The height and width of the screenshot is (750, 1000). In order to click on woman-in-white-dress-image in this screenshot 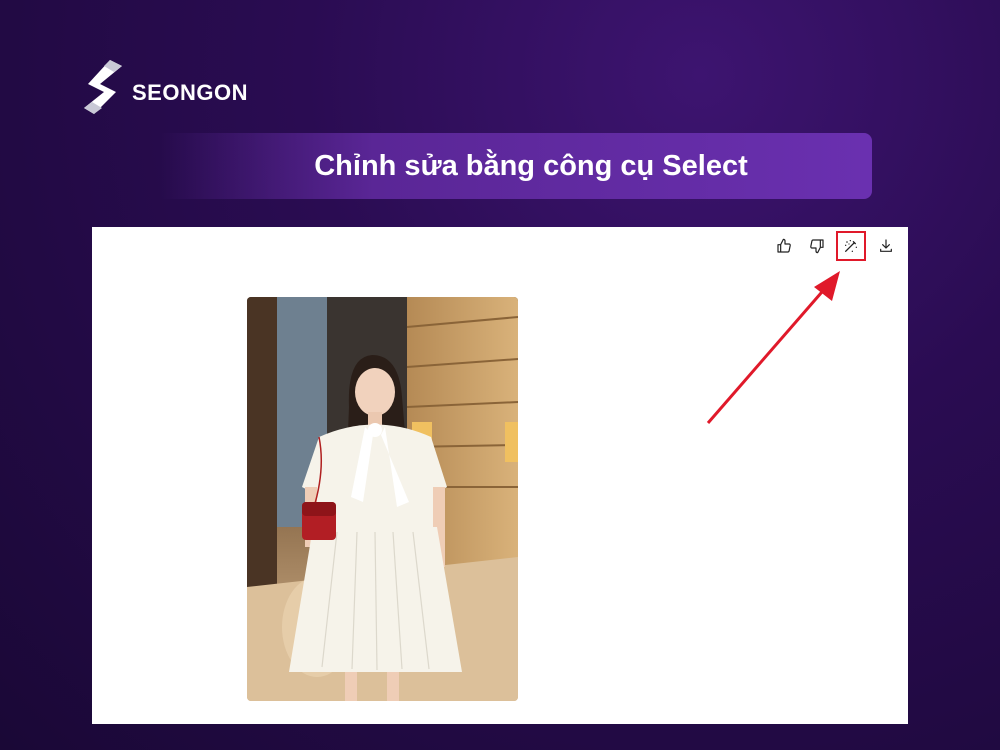, I will do `click(382, 499)`.